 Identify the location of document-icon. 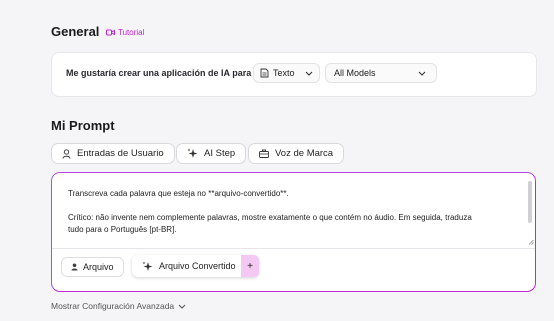
(264, 73).